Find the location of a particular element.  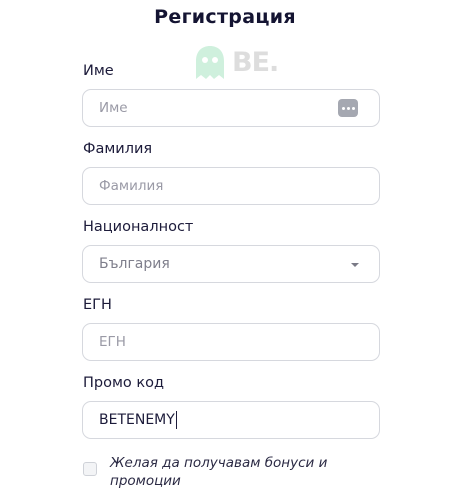

autofill-icon is located at coordinates (348, 108).